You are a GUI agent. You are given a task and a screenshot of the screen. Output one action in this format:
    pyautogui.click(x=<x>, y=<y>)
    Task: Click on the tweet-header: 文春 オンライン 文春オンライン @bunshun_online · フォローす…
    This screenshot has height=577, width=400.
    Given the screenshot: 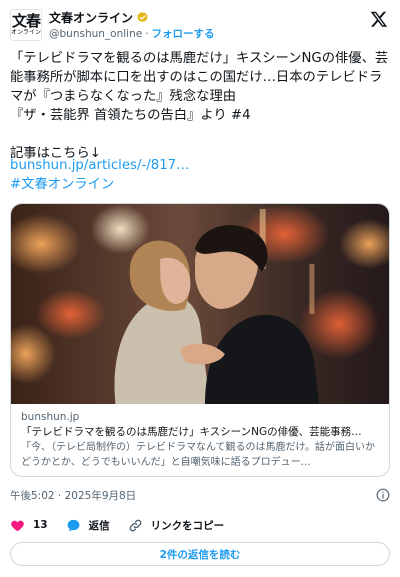 What is the action you would take?
    pyautogui.click(x=200, y=25)
    